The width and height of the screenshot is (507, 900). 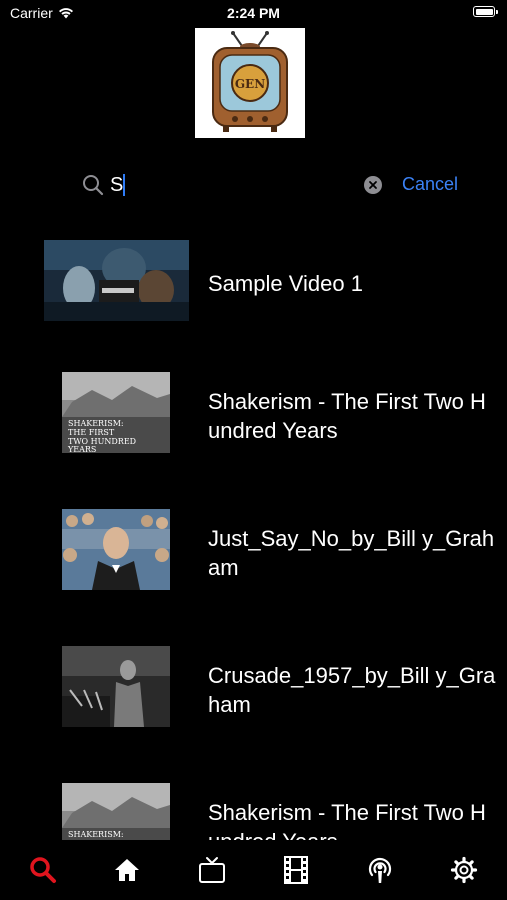 What do you see at coordinates (116, 412) in the screenshot?
I see `video-thumbnail: SHAKERISM: THE FIRST TWO HUNDRED YEARS` at bounding box center [116, 412].